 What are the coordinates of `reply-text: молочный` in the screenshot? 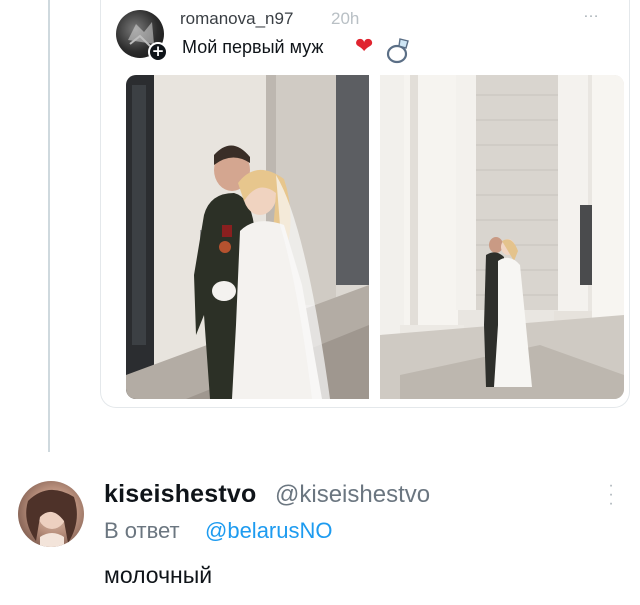 It's located at (158, 575).